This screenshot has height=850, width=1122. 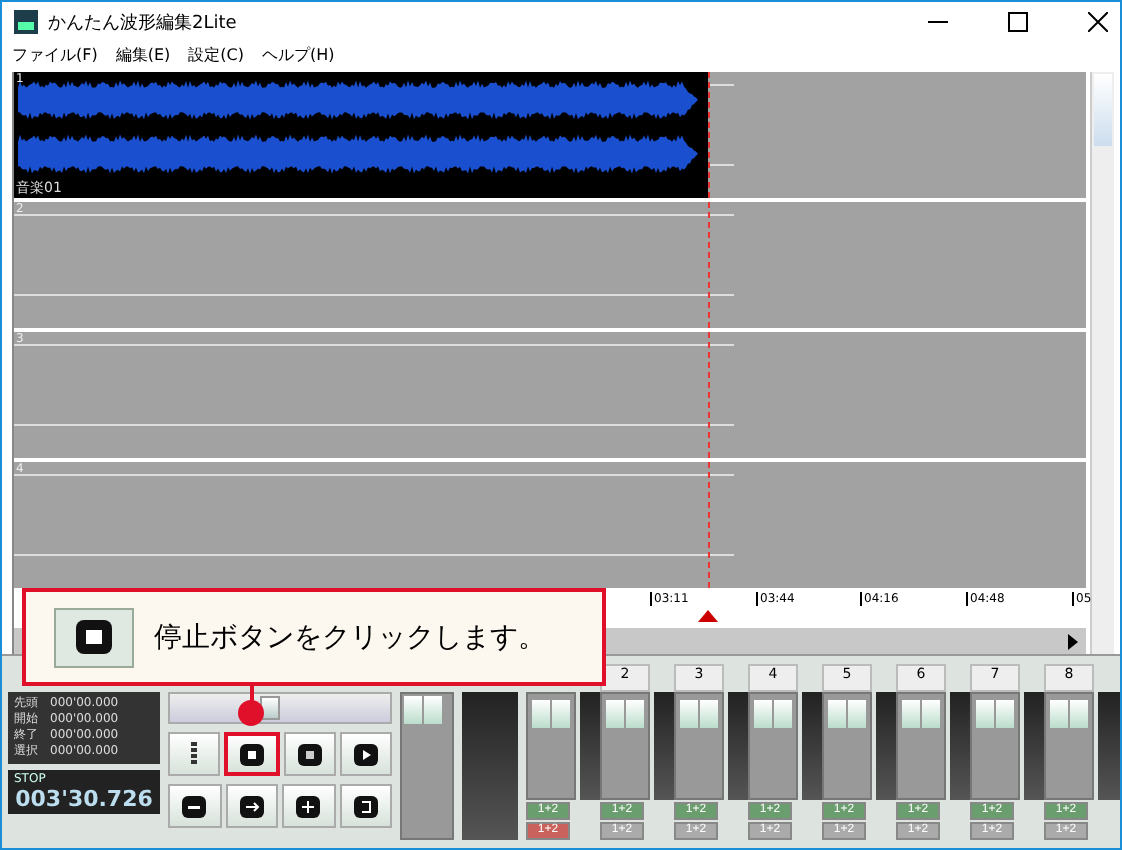 I want to click on instruction-text: 停止ボタンをクリックします。, so click(x=350, y=637).